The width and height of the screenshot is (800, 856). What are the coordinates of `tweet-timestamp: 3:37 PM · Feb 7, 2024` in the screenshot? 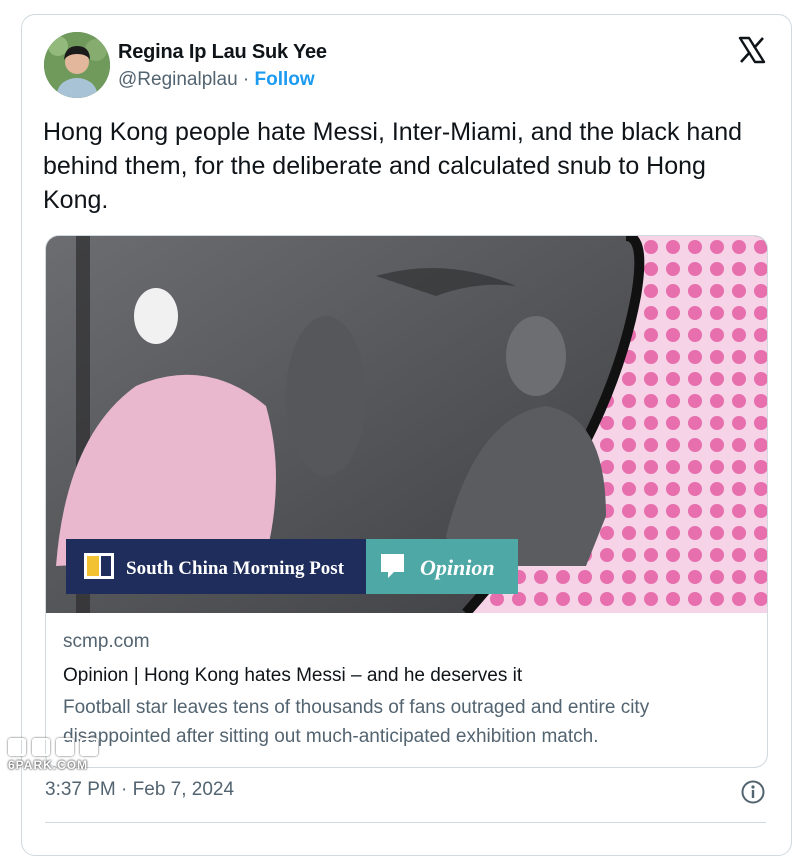 It's located at (139, 790).